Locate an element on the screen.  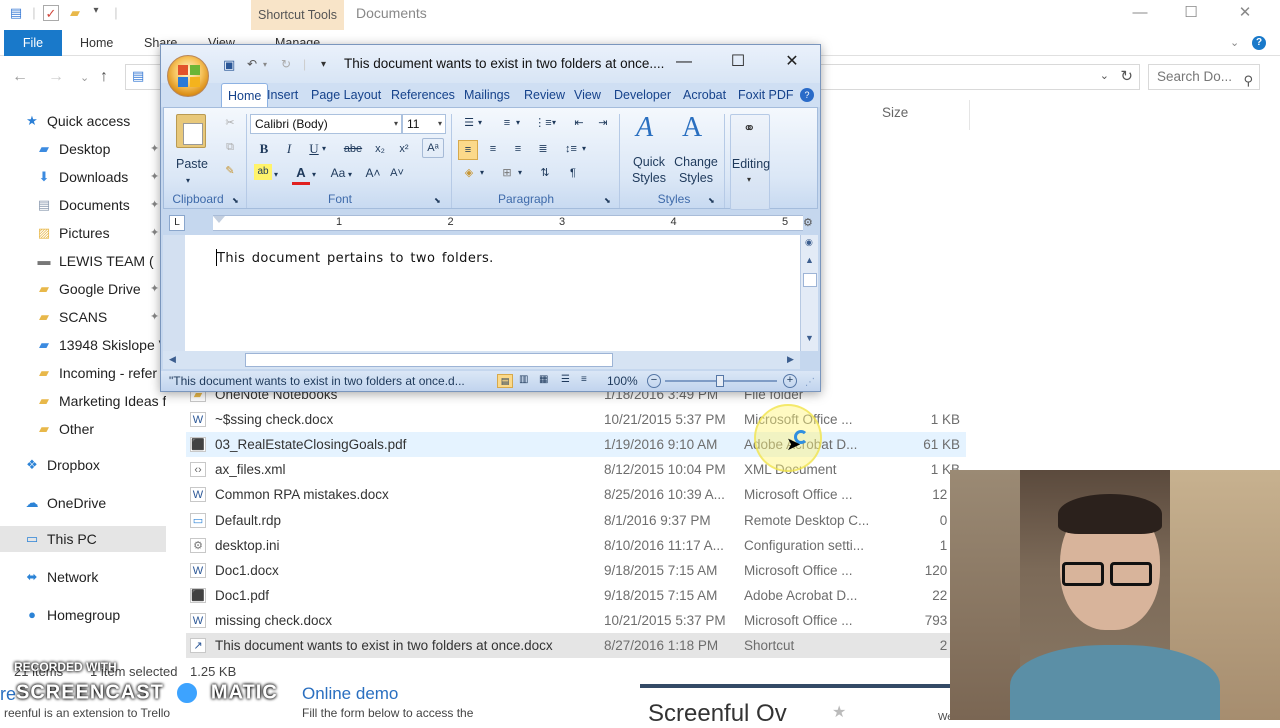
numbering-dropdown-icon: ▾ is located at coordinates (518, 123).